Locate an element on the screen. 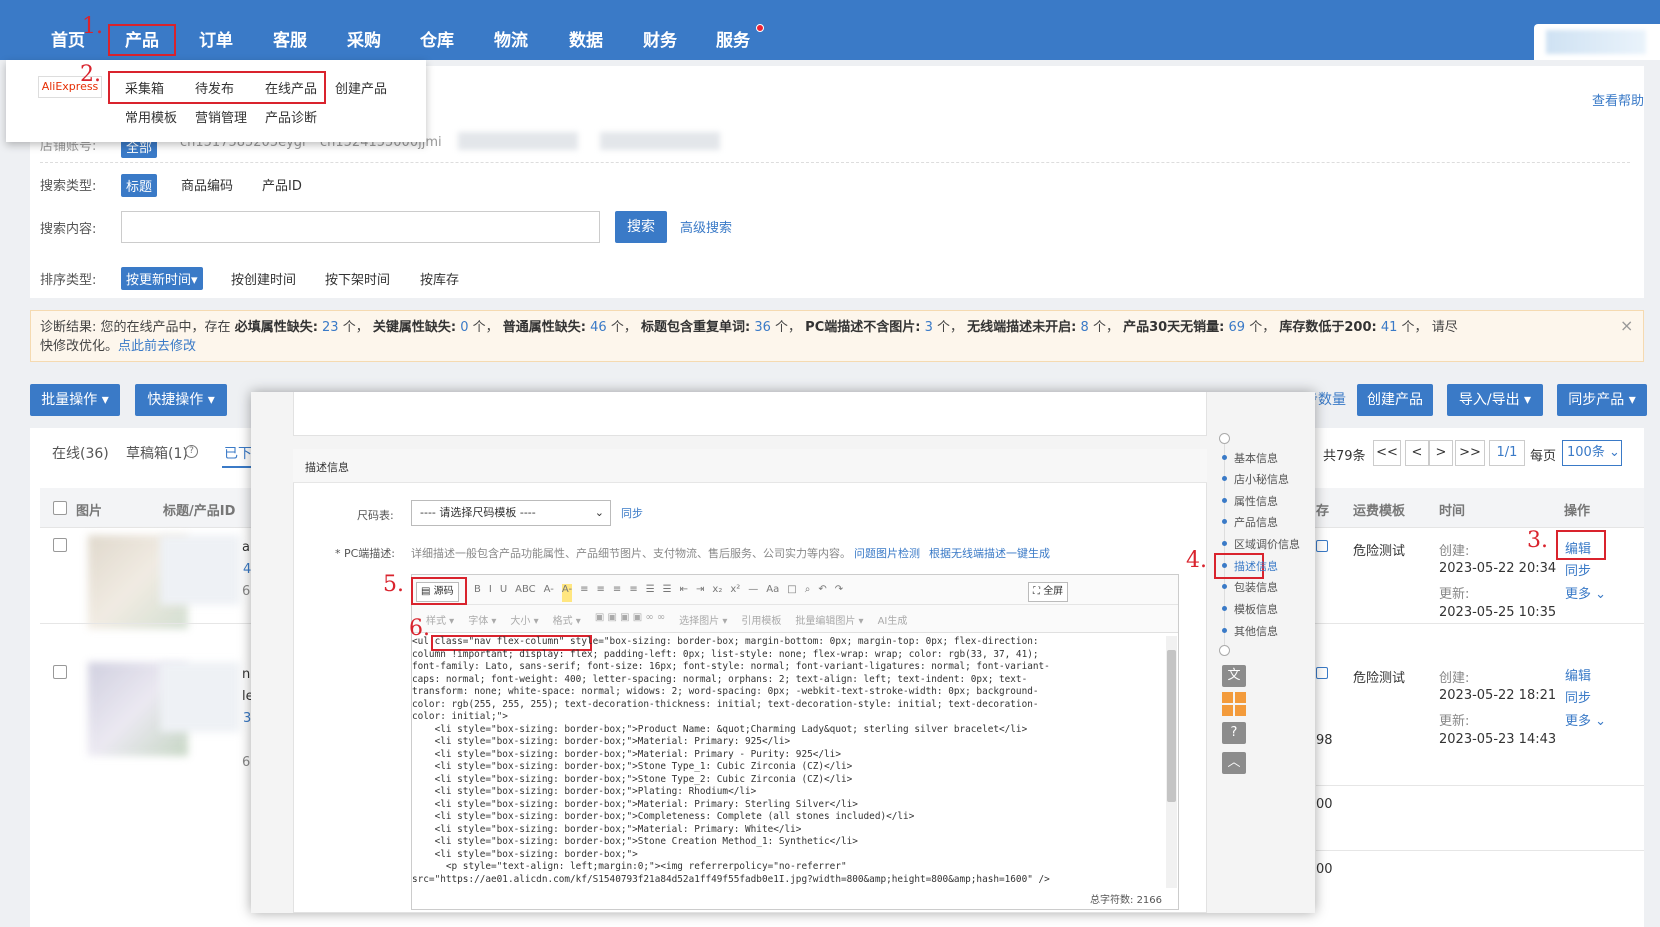  tab-online: 在线(36) is located at coordinates (80, 453).